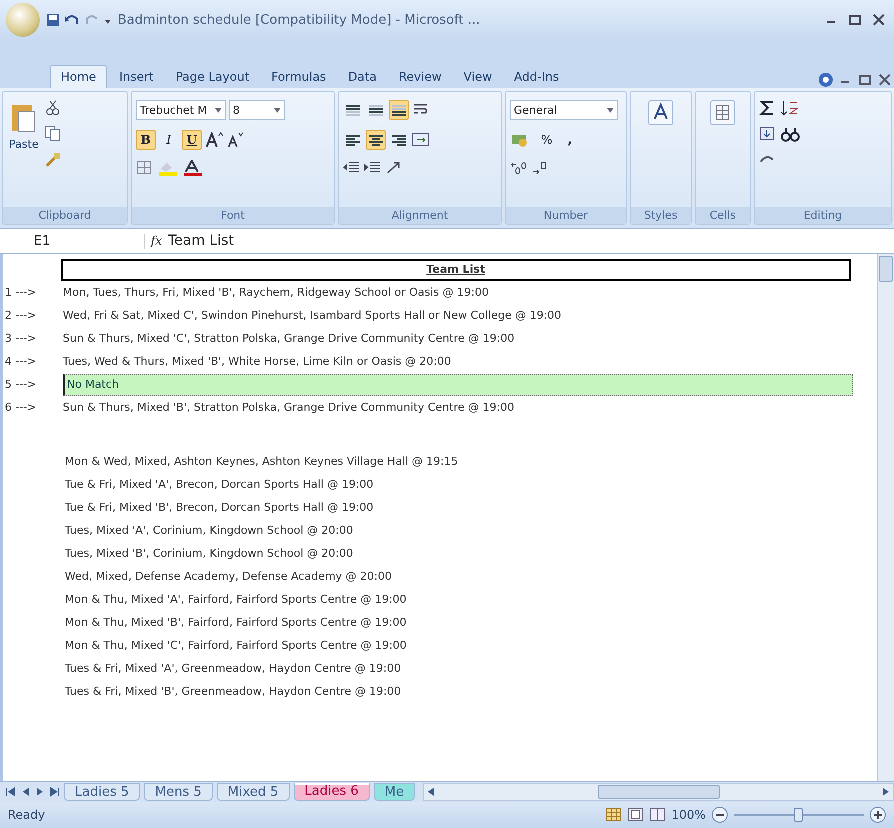 The height and width of the screenshot is (828, 894). Describe the element at coordinates (332, 792) in the screenshot. I see `sheet-tab: Ladies 6` at that location.